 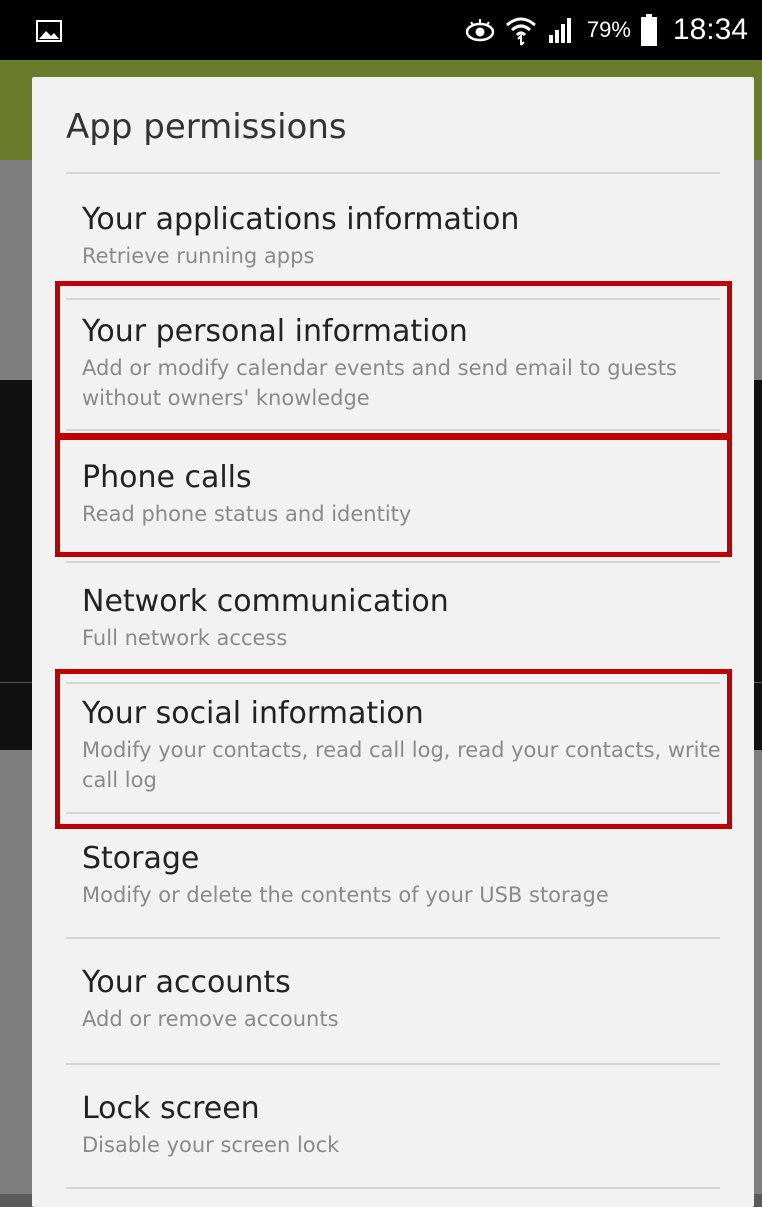 I want to click on battery-icon, so click(x=648, y=30).